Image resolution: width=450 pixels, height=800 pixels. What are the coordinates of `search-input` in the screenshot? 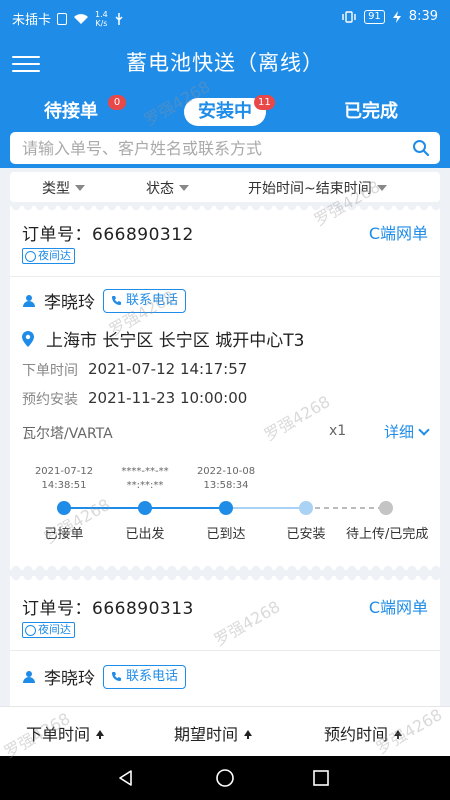 It's located at (212, 148).